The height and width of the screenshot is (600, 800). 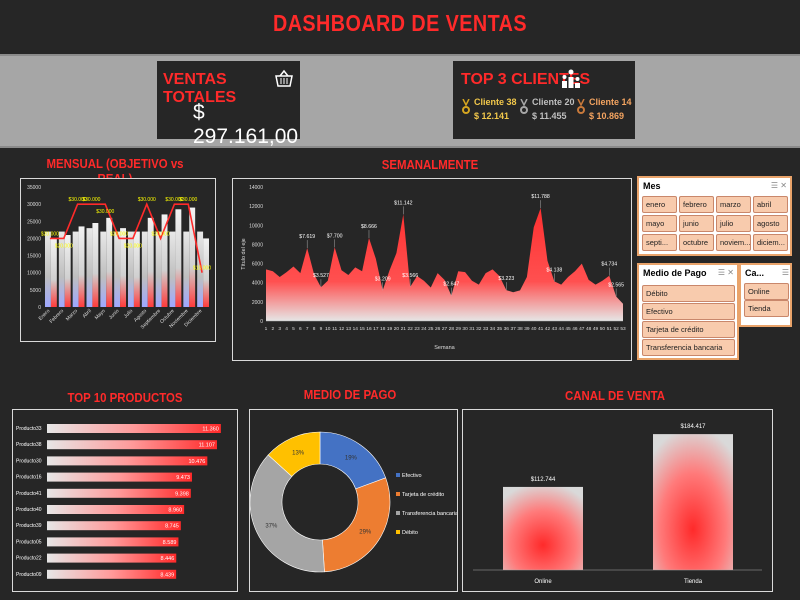 I want to click on x-tick-label: 34, so click(x=493, y=329).